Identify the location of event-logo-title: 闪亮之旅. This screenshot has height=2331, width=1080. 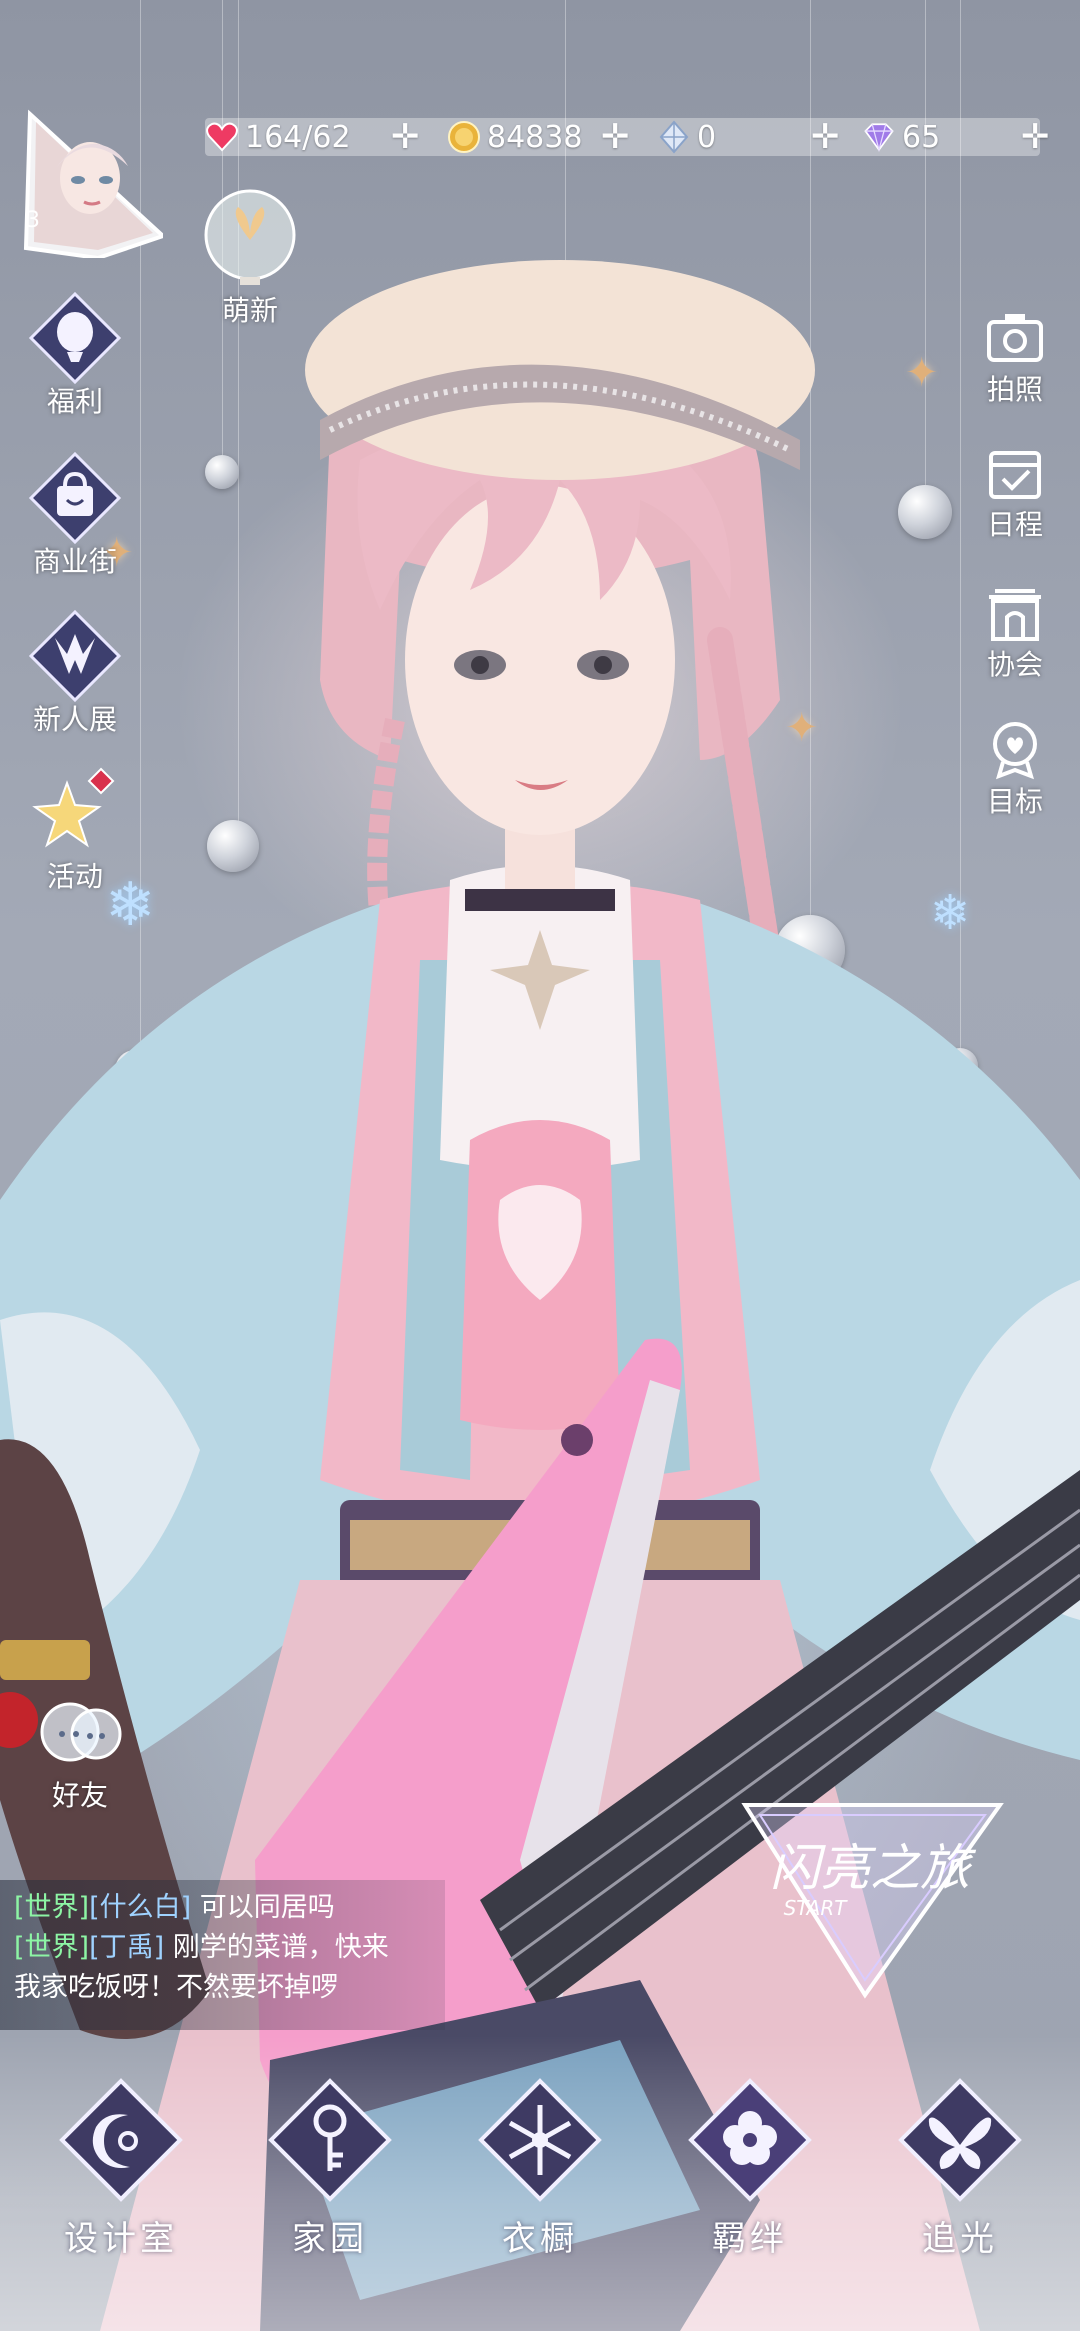
(873, 1868).